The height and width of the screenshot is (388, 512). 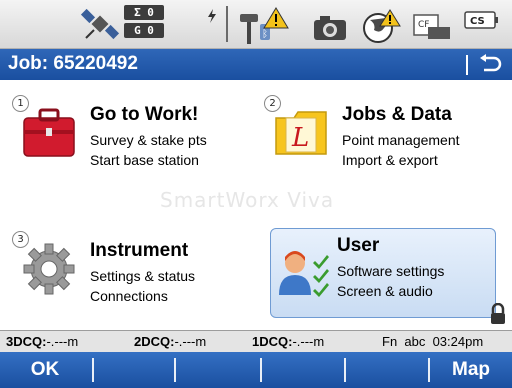 What do you see at coordinates (433, 26) in the screenshot?
I see `cf-card-icon: CF` at bounding box center [433, 26].